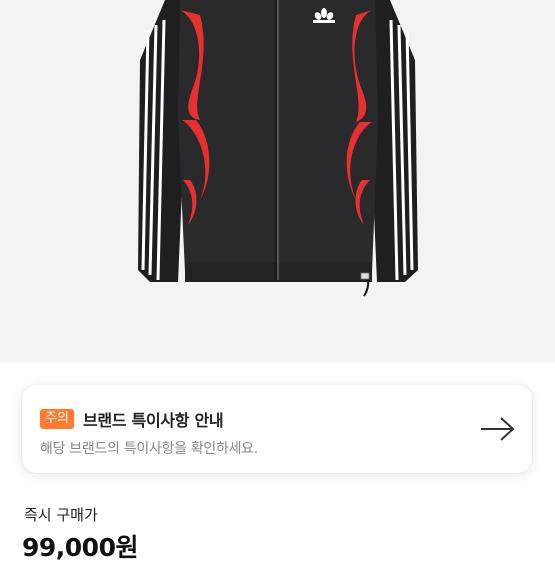 This screenshot has width=555, height=564. Describe the element at coordinates (149, 449) in the screenshot. I see `notice-subtitle: 해당 브랜드의 특이사항을 확인하세요.` at that location.